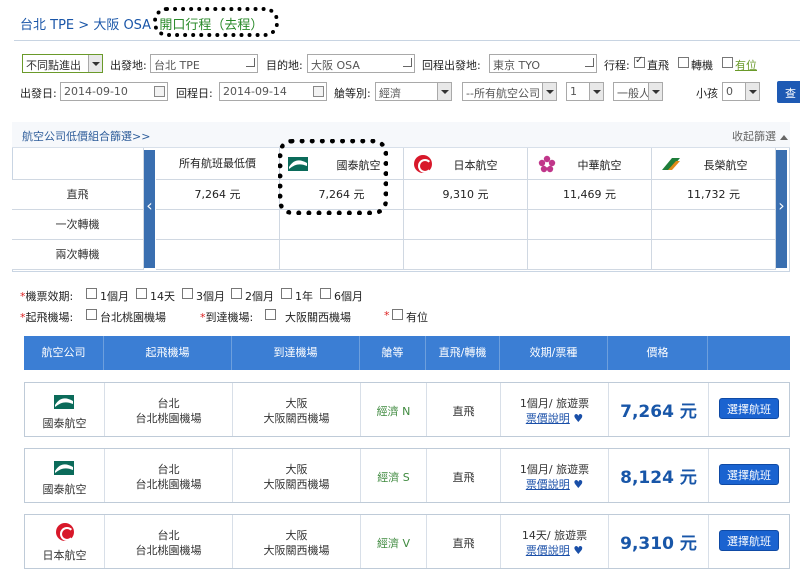 This screenshot has width=800, height=572. I want to click on to-value: 大阪 OSA, so click(335, 65).